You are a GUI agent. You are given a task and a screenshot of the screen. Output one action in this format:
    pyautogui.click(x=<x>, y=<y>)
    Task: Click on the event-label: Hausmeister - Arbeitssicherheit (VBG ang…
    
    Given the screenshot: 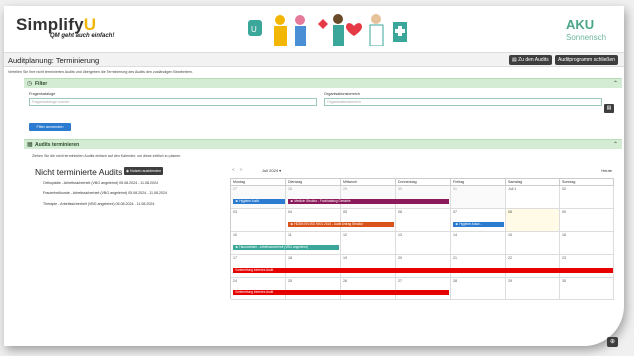 What is the action you would take?
    pyautogui.click(x=273, y=247)
    